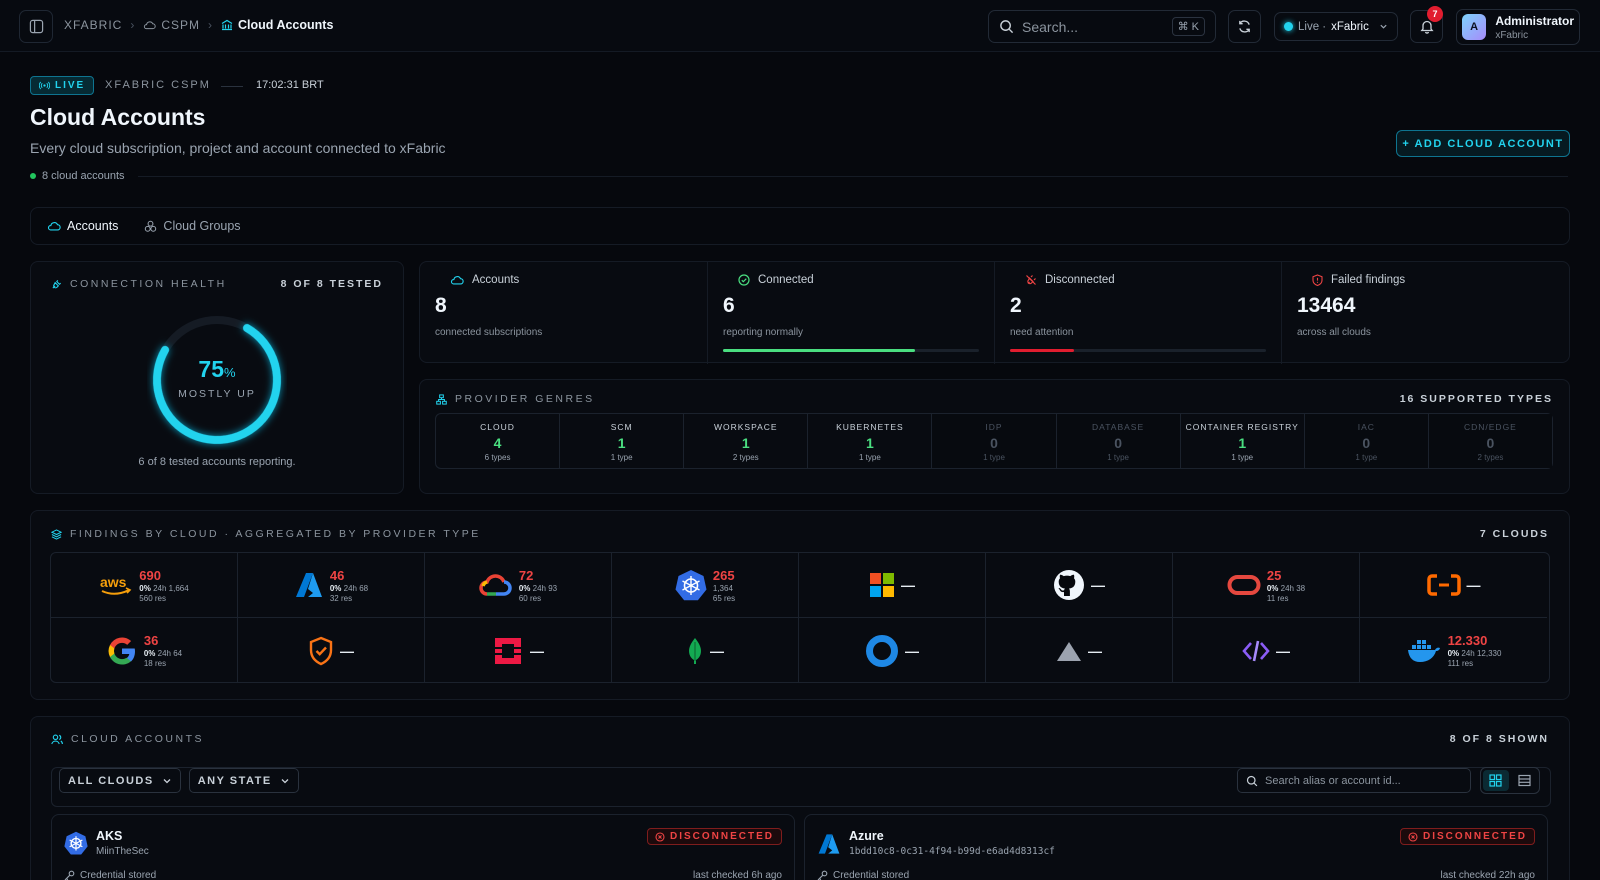 The width and height of the screenshot is (1600, 880). Describe the element at coordinates (93, 226) in the screenshot. I see `tab-accounts-label: Accounts` at that location.